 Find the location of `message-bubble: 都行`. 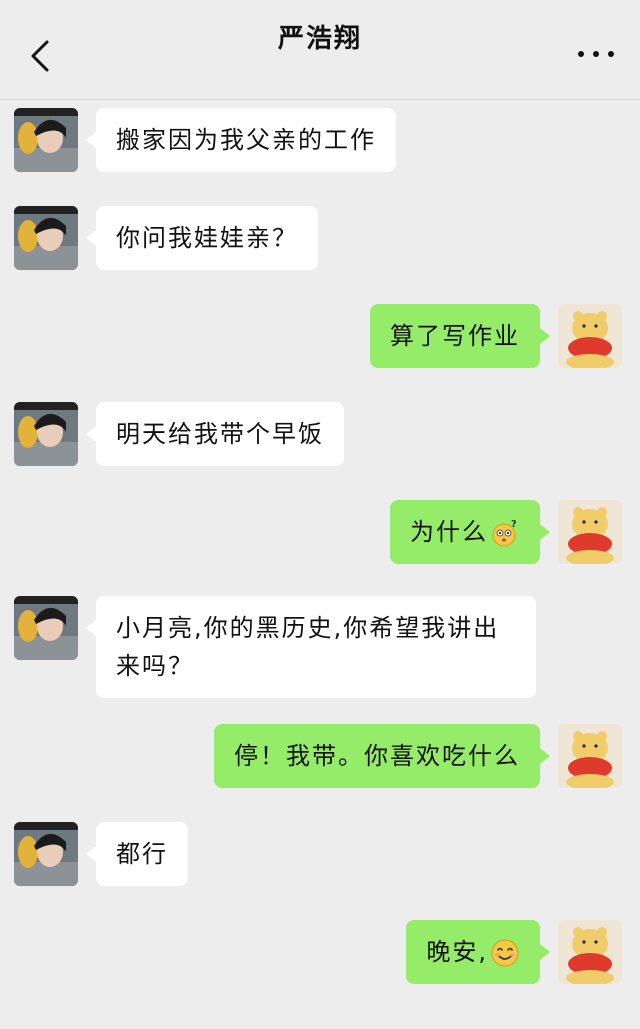

message-bubble: 都行 is located at coordinates (137, 854).